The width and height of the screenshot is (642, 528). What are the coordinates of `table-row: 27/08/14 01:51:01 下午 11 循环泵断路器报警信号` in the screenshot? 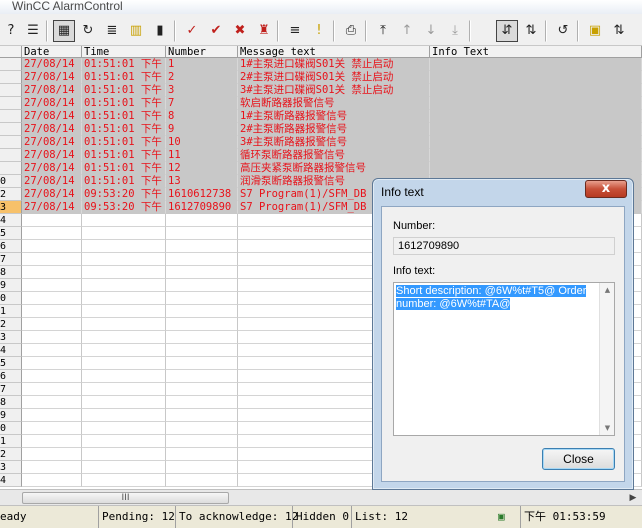 It's located at (321, 155).